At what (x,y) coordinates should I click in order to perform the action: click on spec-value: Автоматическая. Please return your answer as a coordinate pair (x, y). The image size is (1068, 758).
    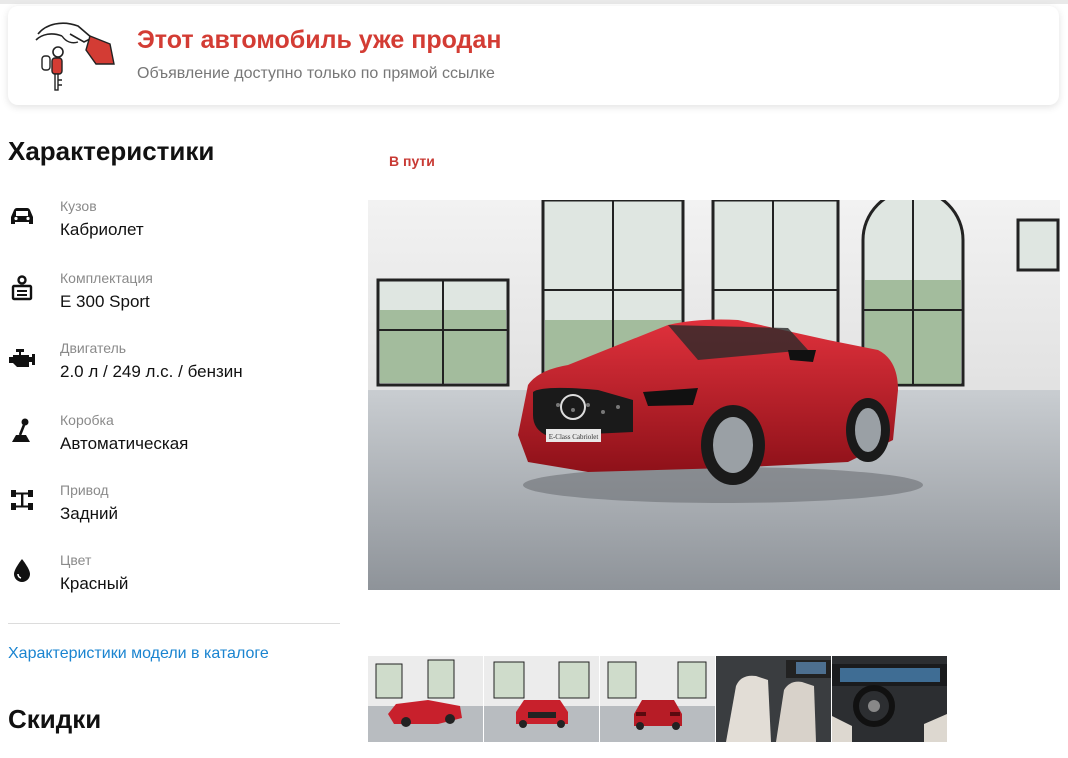
    Looking at the image, I should click on (124, 443).